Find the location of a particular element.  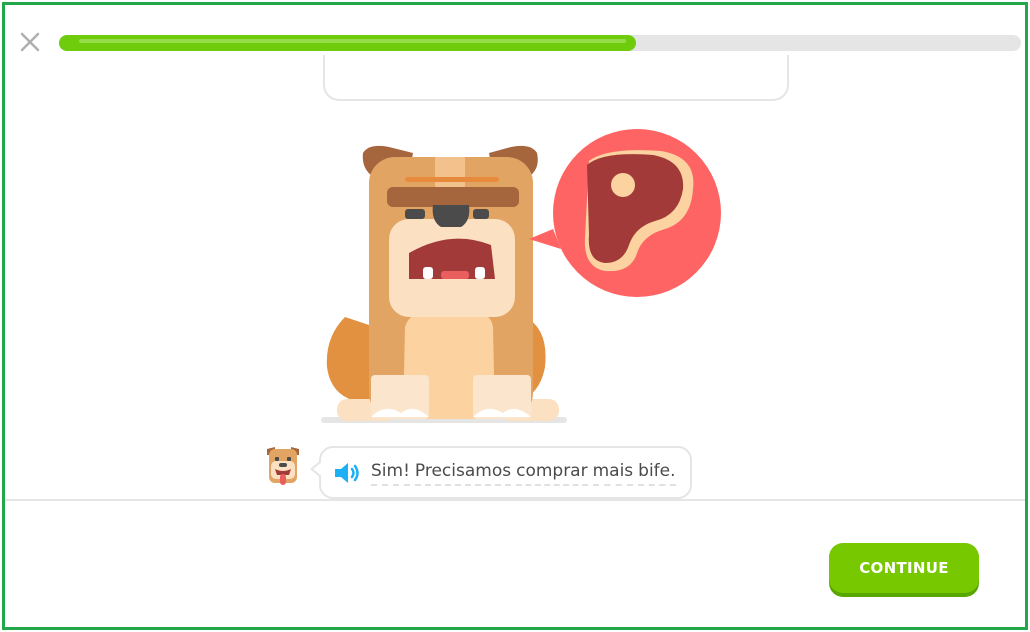

progress-fill is located at coordinates (348, 43).